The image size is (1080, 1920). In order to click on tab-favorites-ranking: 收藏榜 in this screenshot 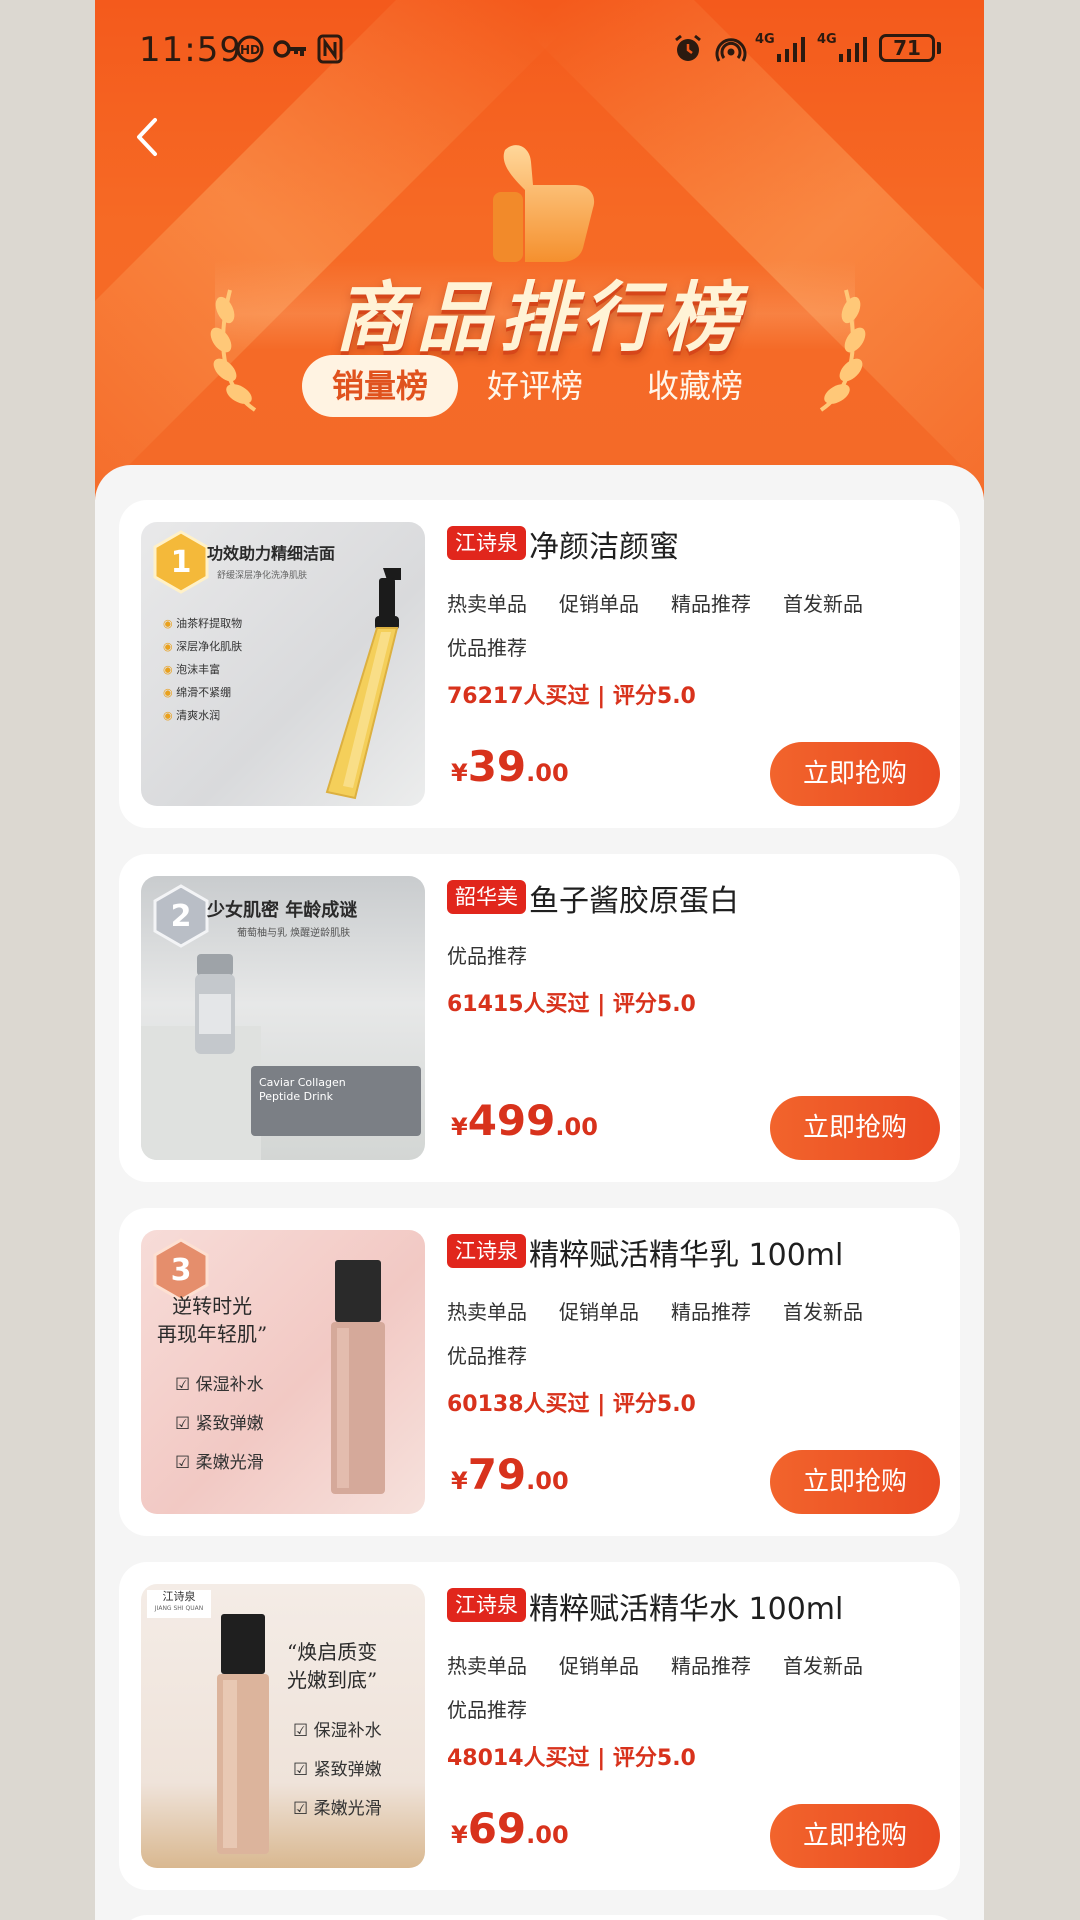, I will do `click(695, 386)`.